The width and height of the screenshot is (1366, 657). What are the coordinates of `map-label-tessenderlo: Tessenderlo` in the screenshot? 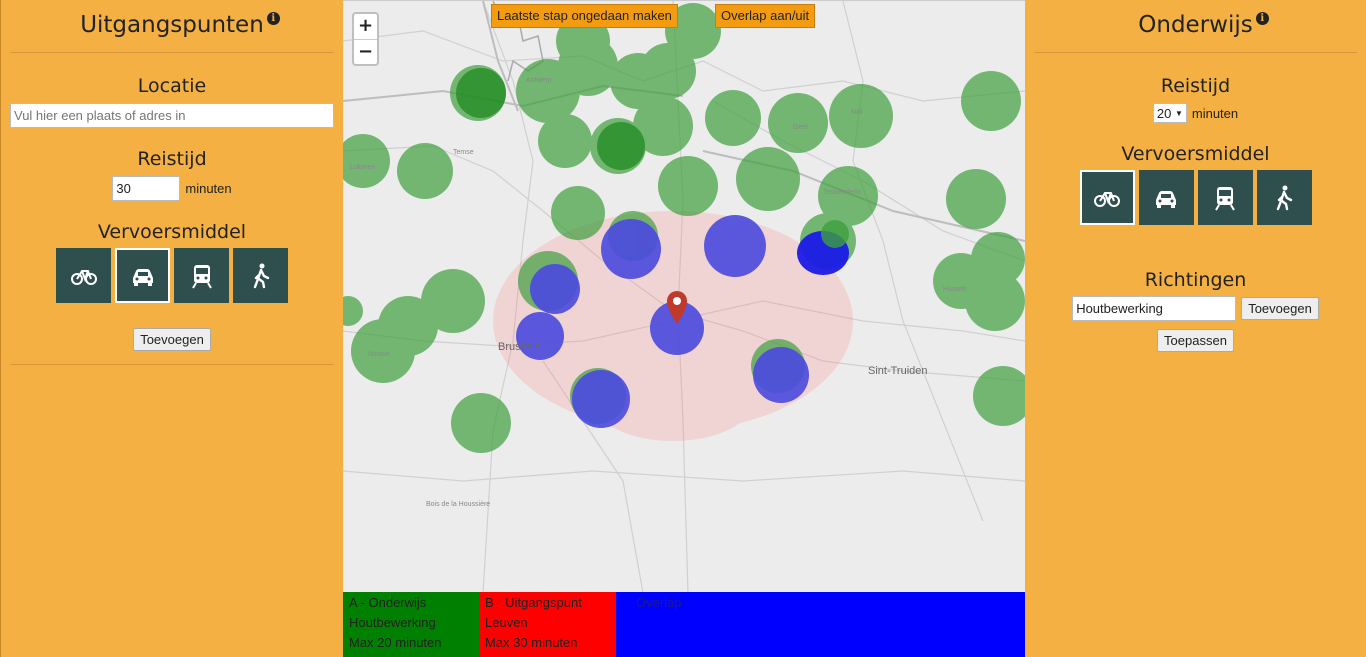 It's located at (842, 192).